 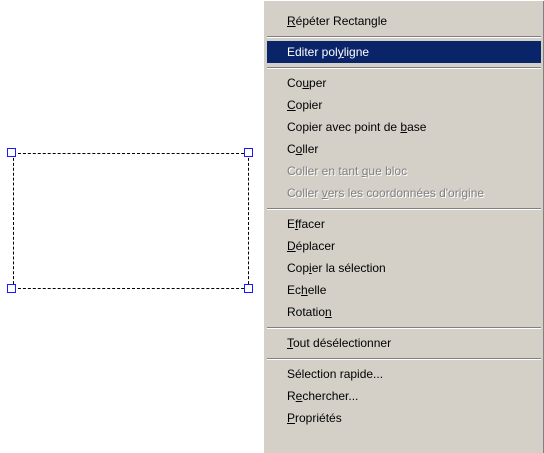 I want to click on menu-item-label: Echelle, so click(x=307, y=290).